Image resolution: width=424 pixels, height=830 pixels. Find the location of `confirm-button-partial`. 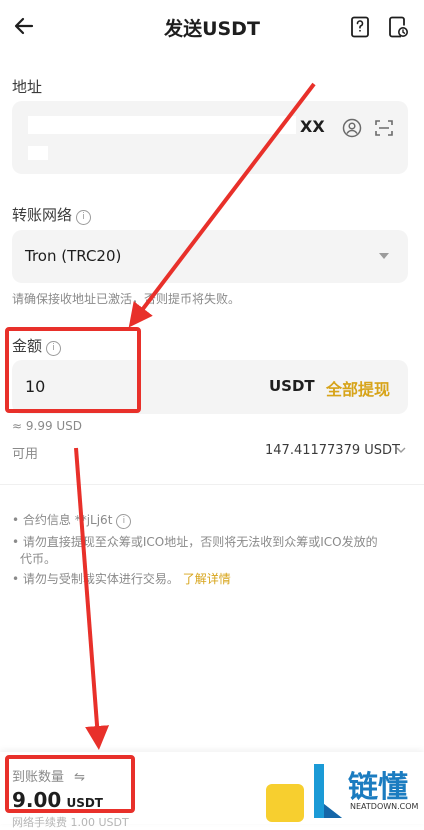

confirm-button-partial is located at coordinates (285, 803).